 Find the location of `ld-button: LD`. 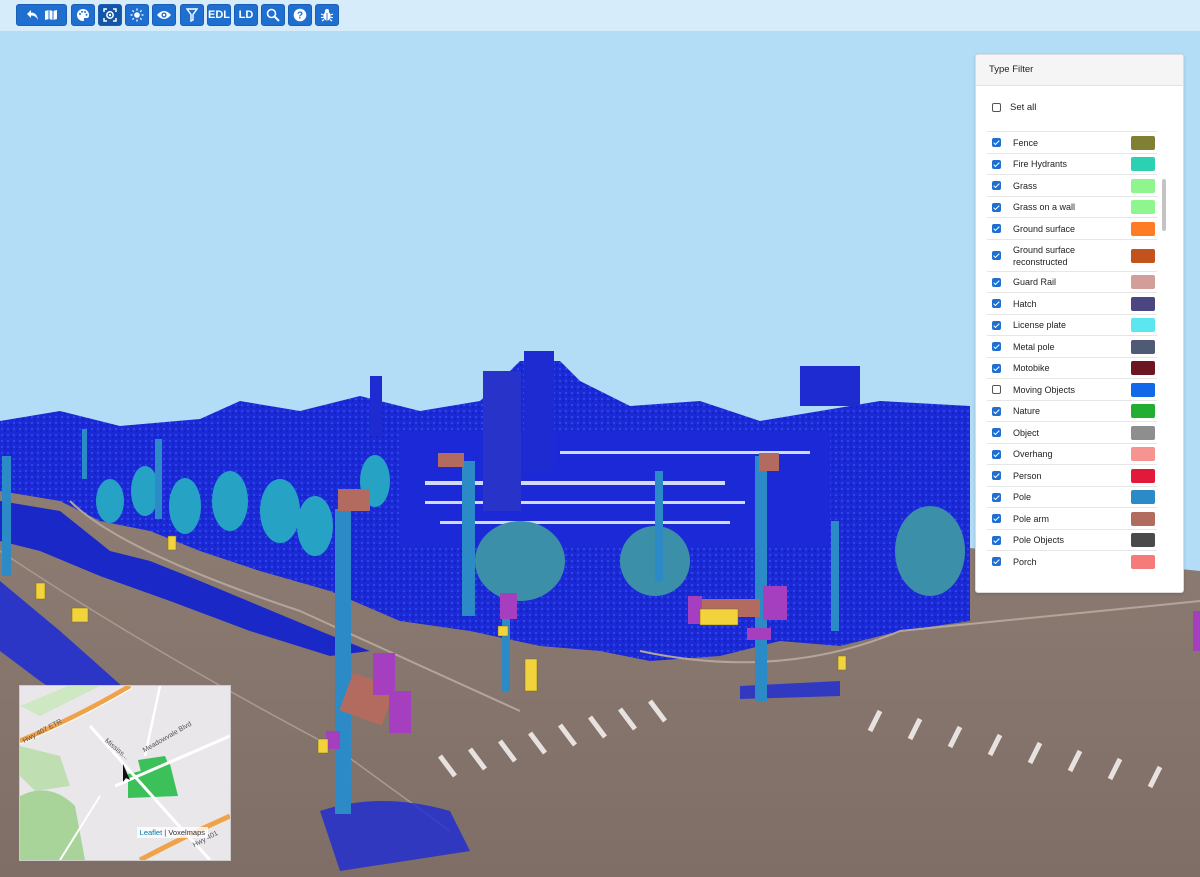

ld-button: LD is located at coordinates (246, 15).